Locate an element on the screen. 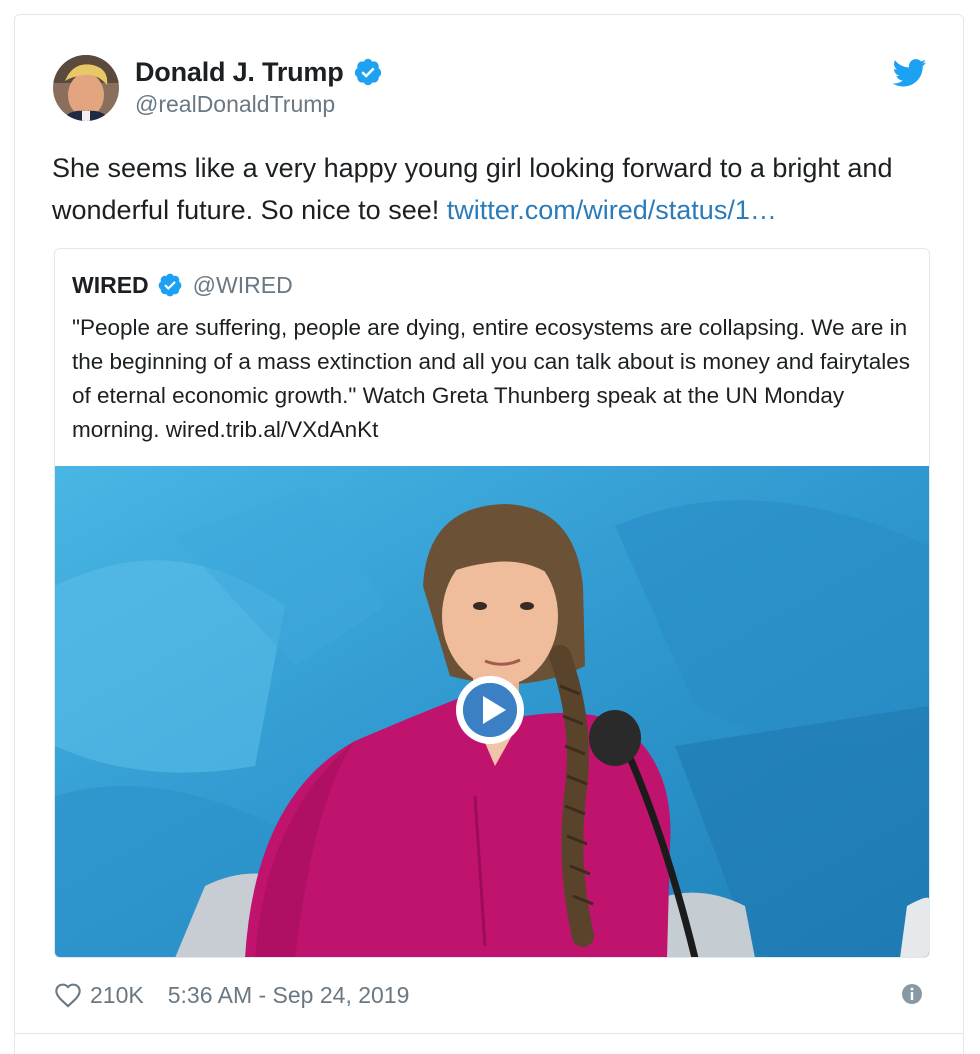  play-icon is located at coordinates (490, 710).